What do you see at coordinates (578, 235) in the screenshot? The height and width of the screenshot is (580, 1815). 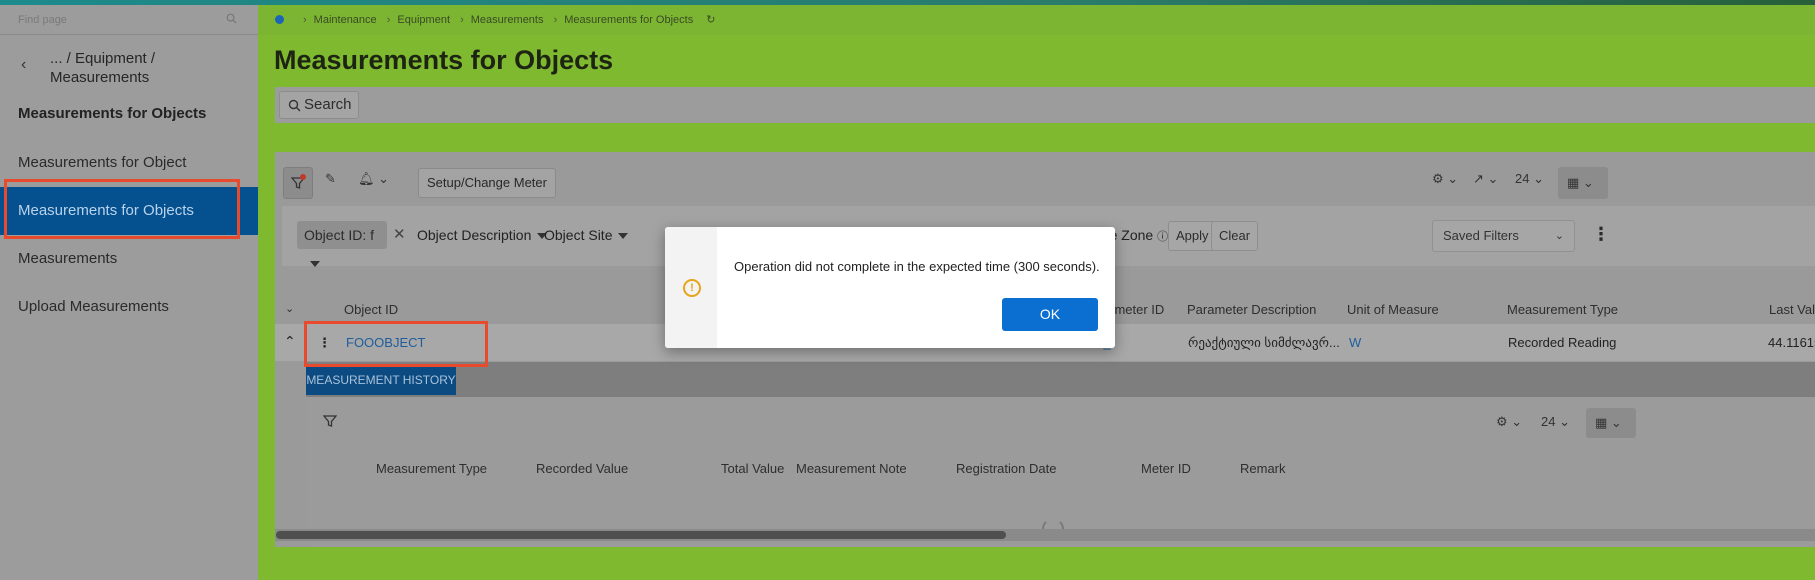 I see `filter-object-site-label: Object Site` at bounding box center [578, 235].